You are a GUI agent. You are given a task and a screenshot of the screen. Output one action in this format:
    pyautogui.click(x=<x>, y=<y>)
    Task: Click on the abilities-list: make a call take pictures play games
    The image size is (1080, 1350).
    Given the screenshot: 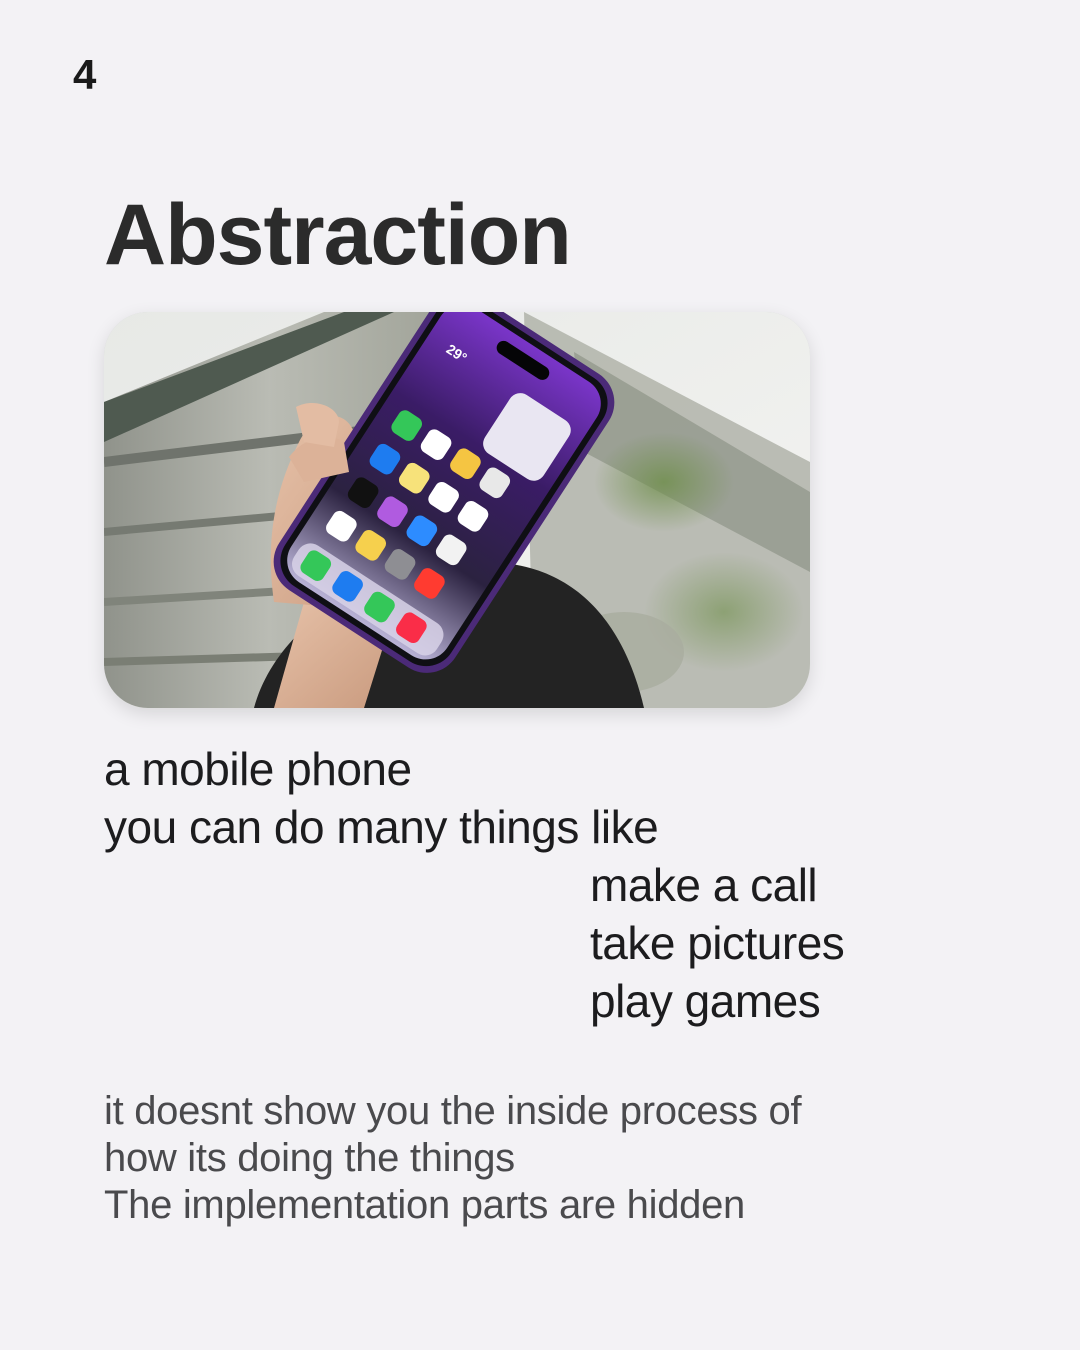 What is the action you would take?
    pyautogui.click(x=717, y=943)
    